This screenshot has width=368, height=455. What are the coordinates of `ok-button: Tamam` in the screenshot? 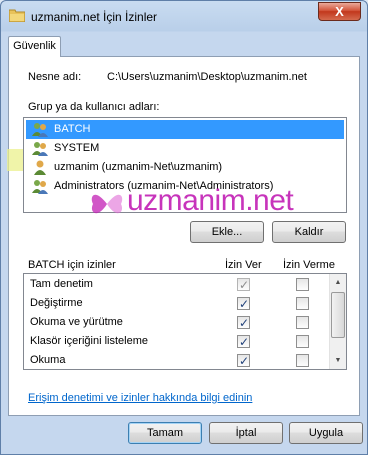 It's located at (165, 433).